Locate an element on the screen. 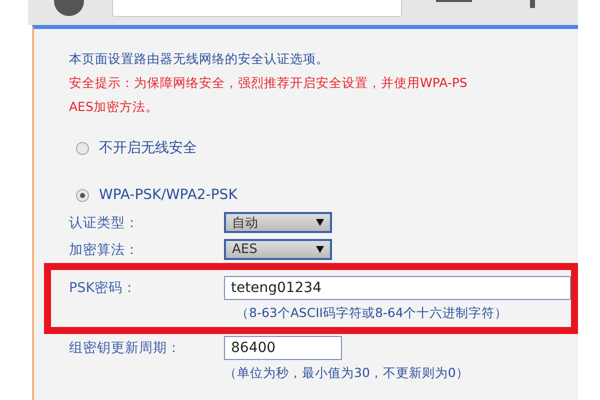 Image resolution: width=600 pixels, height=400 pixels. dropdown: 自动 is located at coordinates (278, 222).